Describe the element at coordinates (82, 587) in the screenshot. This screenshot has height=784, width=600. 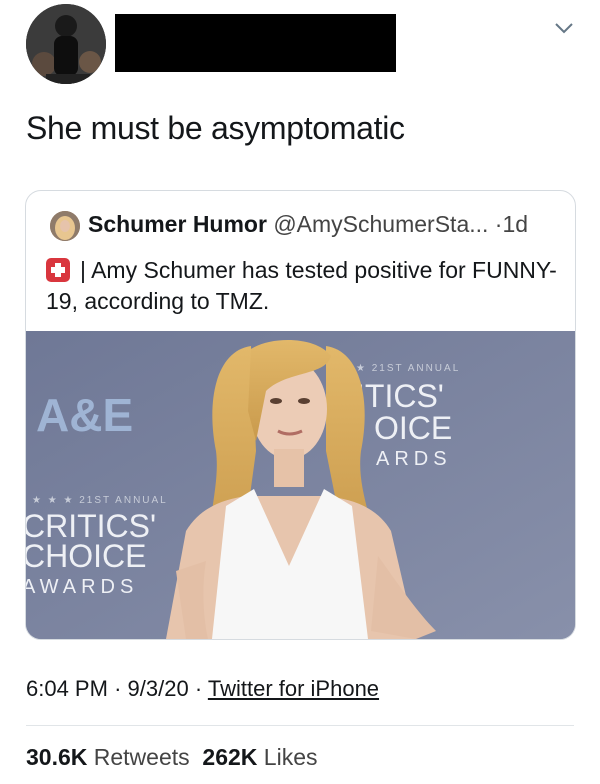
I see `backdrop-bottom-line-3: AWARDS` at that location.